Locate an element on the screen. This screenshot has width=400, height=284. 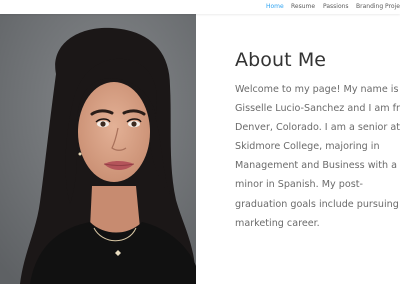
top-navigation: Home Resume Passions Branding Project is located at coordinates (200, 7).